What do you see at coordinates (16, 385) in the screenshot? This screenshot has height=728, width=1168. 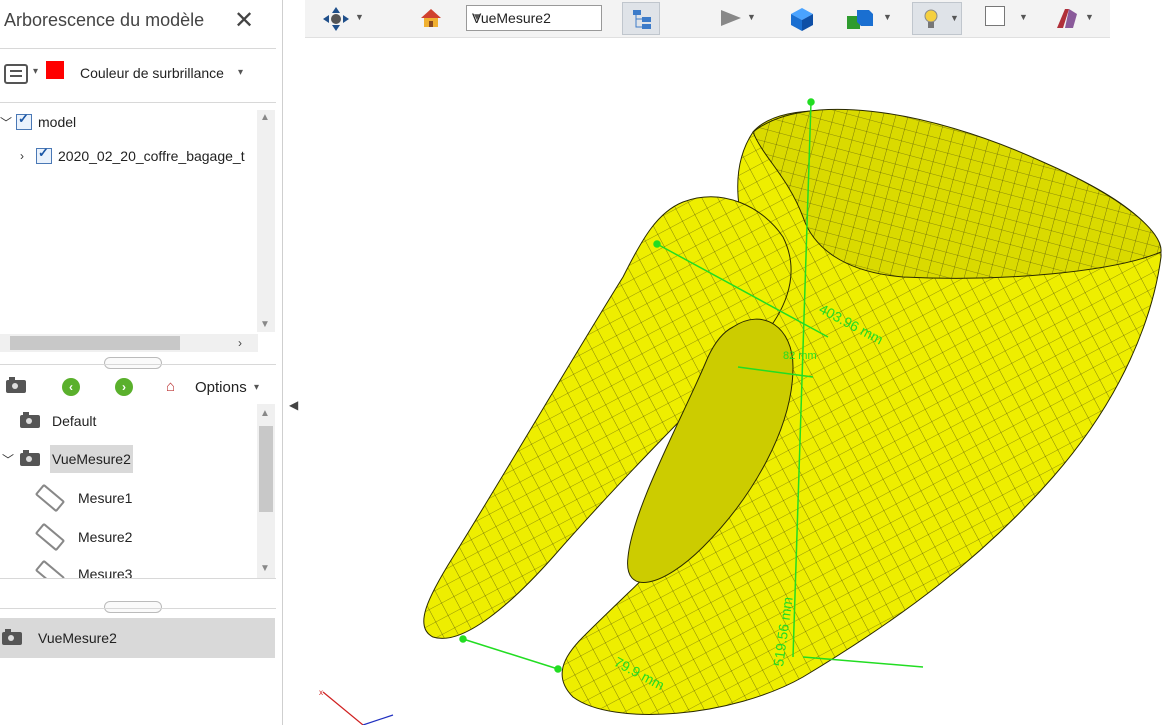 I see `add-view-icon` at bounding box center [16, 385].